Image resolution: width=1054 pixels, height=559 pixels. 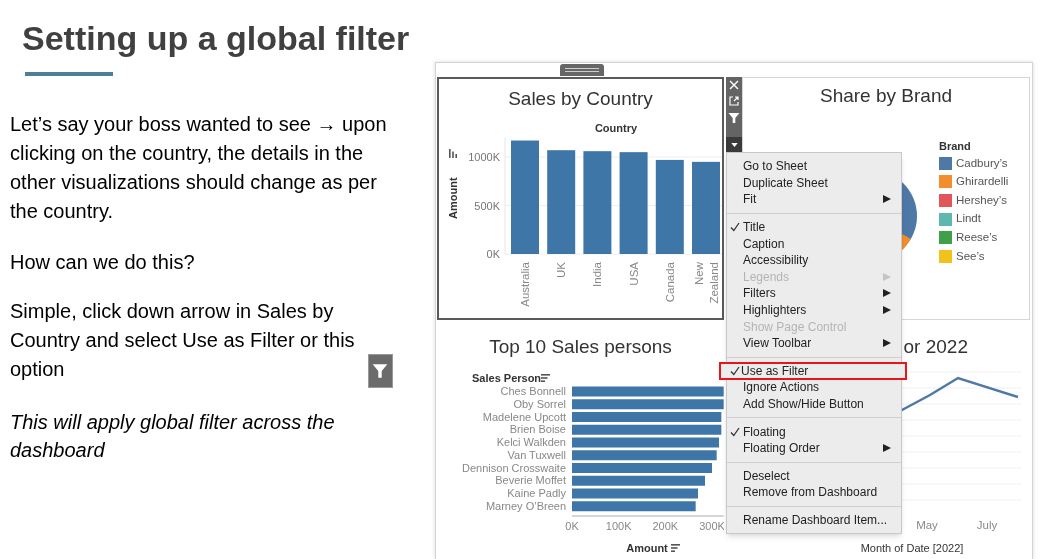 What do you see at coordinates (814, 343) in the screenshot?
I see `menu-item: View Toolbar` at bounding box center [814, 343].